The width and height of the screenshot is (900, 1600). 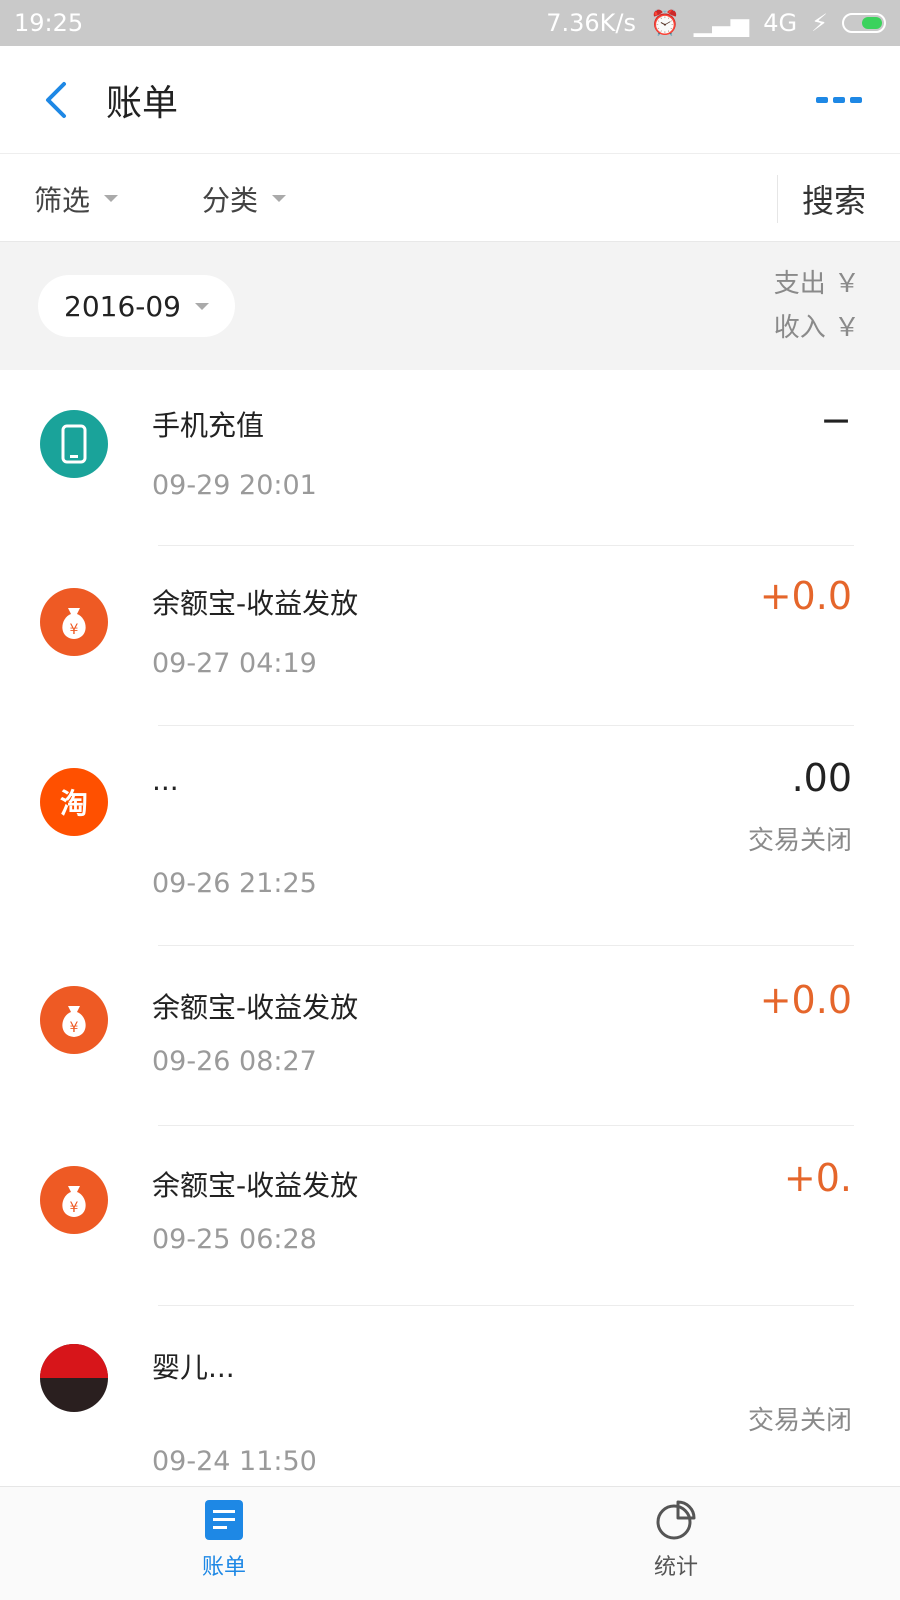 I want to click on tab-bill-label: 账单, so click(x=223, y=1567).